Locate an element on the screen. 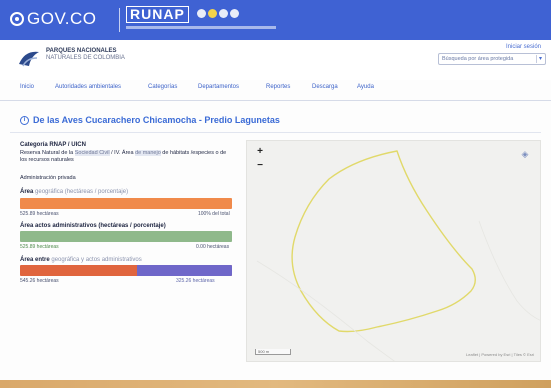 This screenshot has width=551, height=388. area-actos-remaining: 0.00 hectáreas is located at coordinates (213, 247).